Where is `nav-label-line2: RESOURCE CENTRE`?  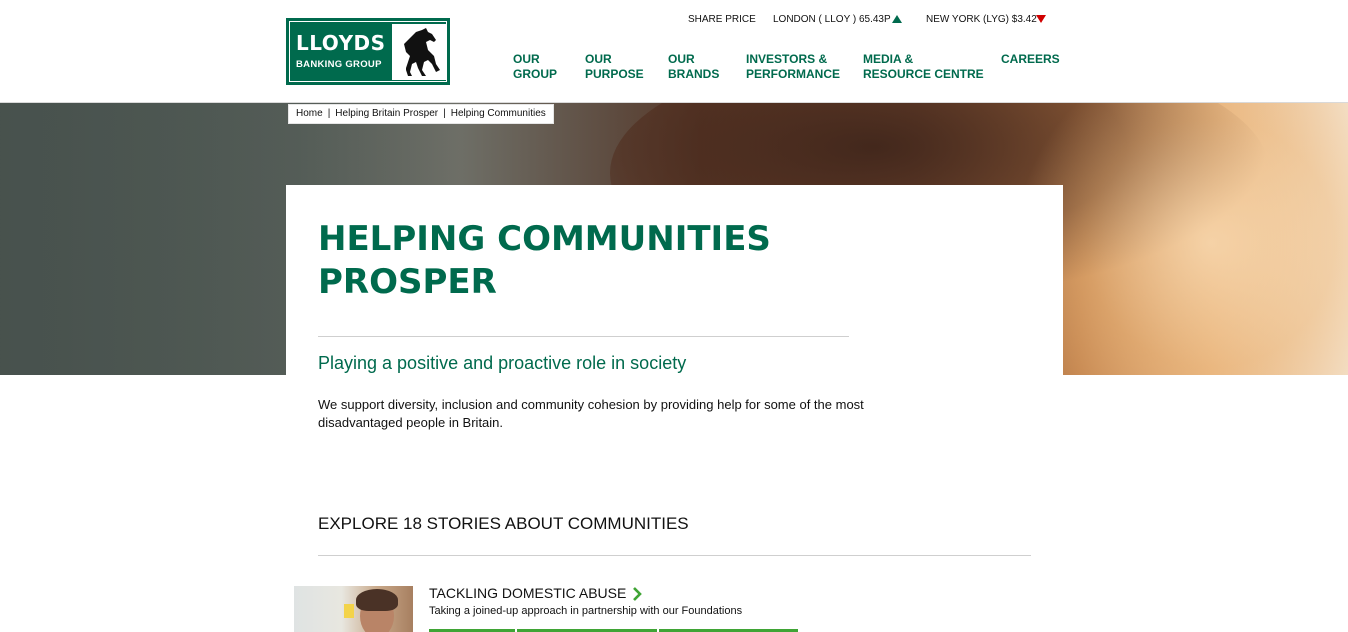
nav-label-line2: RESOURCE CENTRE is located at coordinates (923, 74).